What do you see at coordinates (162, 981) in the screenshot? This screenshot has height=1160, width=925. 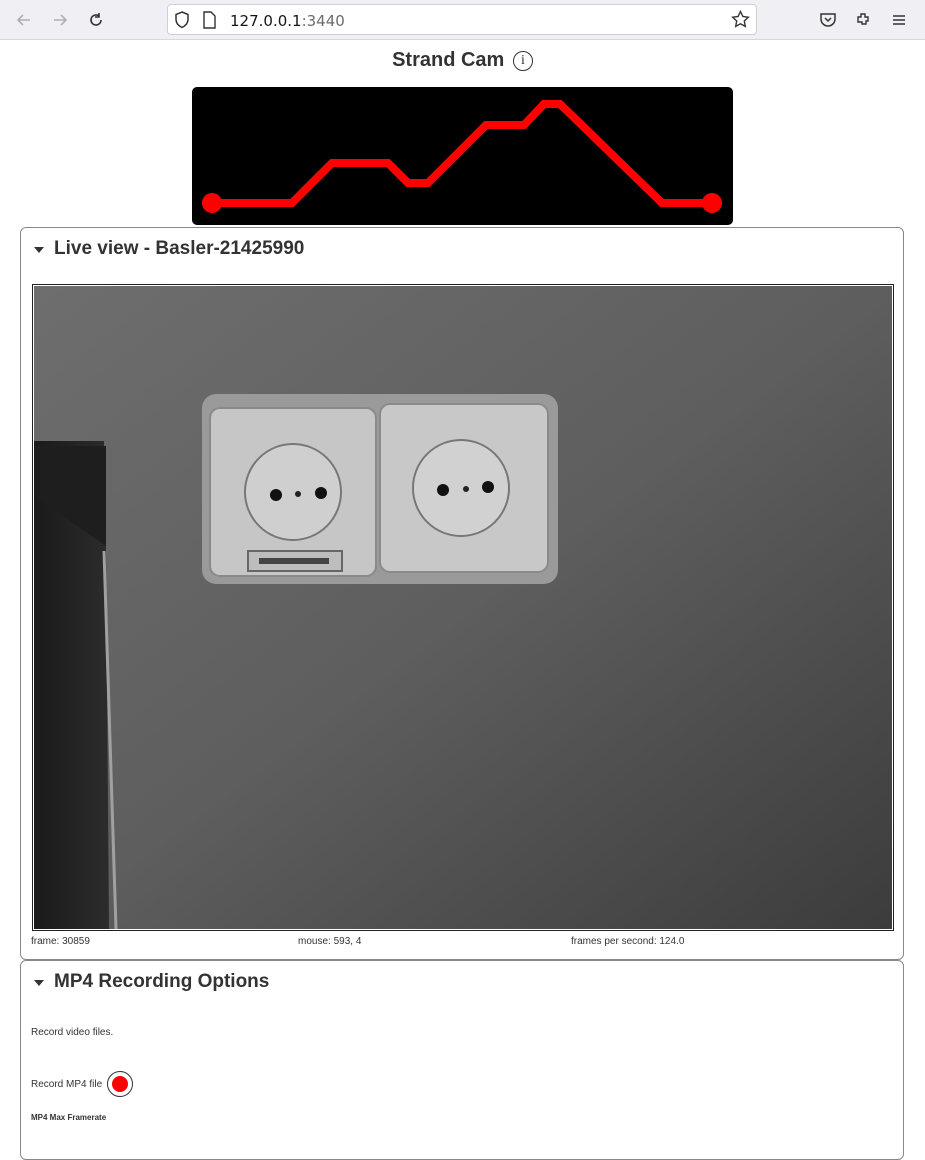 I see `mp4-options-title: MP4 Recording Options` at bounding box center [162, 981].